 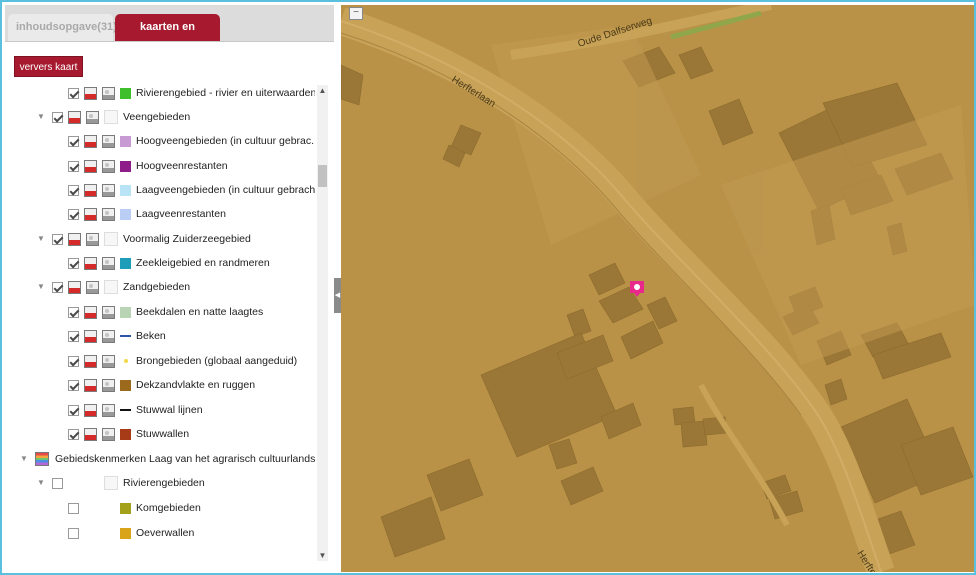 I want to click on layer-label: Zeekleigebied en randmeren, so click(x=203, y=263).